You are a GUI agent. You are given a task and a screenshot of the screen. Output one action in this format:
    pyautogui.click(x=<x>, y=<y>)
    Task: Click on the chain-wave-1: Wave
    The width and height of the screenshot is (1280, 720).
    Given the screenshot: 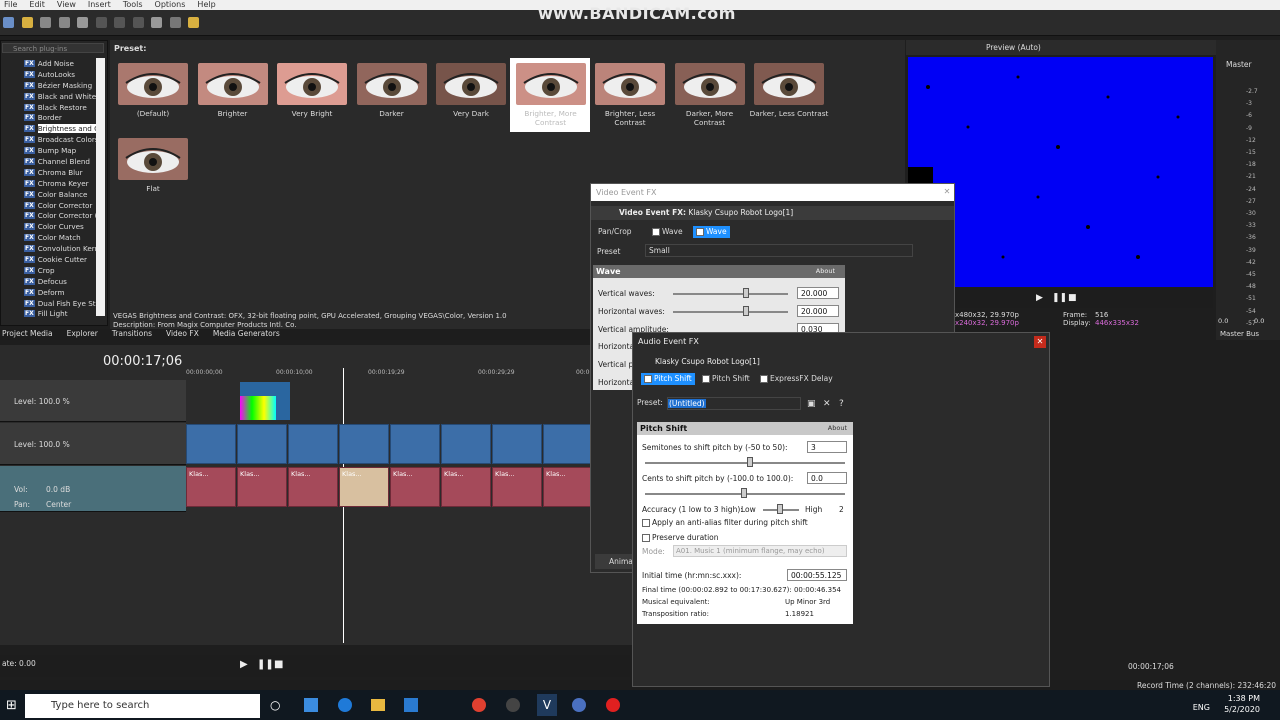 What is the action you would take?
    pyautogui.click(x=667, y=232)
    